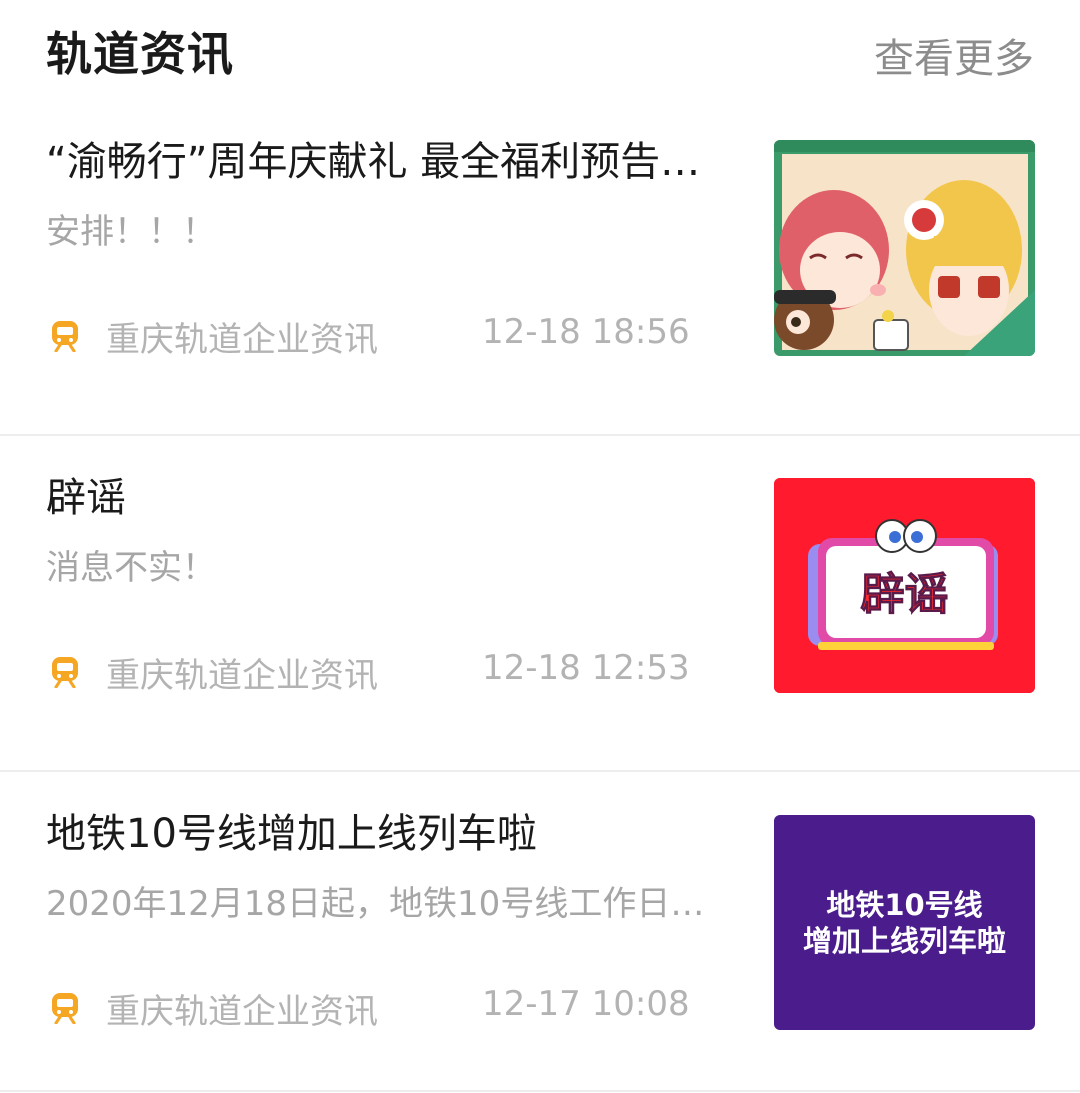  I want to click on news-summary: 消息不实！, so click(131, 568).